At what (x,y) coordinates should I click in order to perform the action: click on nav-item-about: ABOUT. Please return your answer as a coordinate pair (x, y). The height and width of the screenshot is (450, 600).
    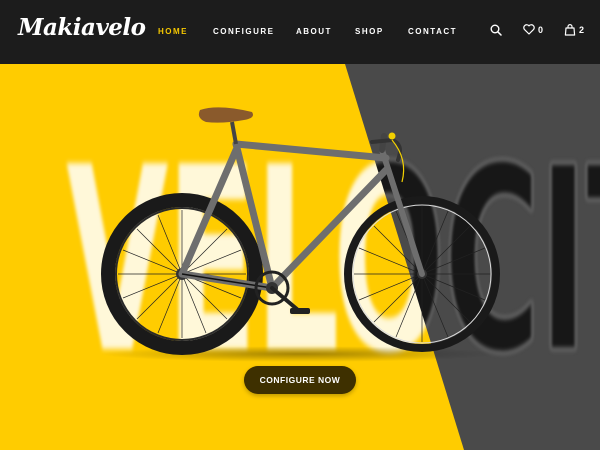
    Looking at the image, I should click on (314, 31).